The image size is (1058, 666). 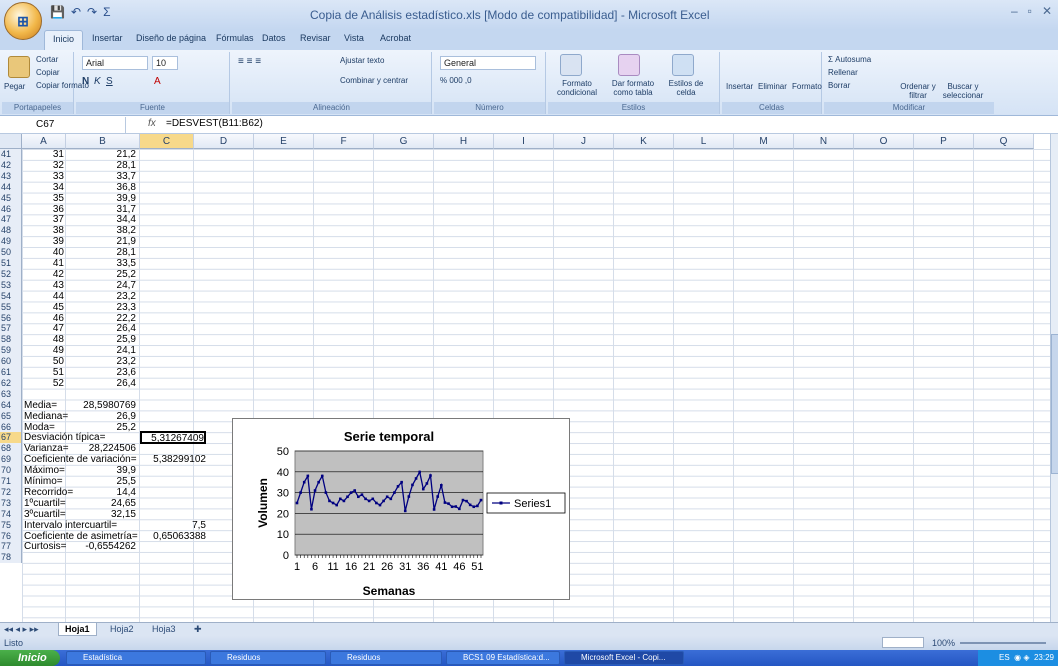 What do you see at coordinates (157, 81) in the screenshot?
I see `font-color-icon: A` at bounding box center [157, 81].